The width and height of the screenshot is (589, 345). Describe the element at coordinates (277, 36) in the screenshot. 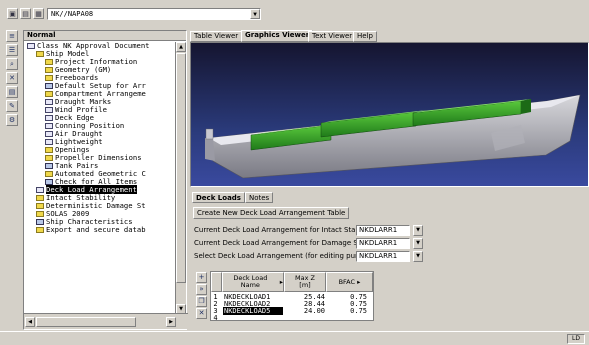

I see `tab-1: Graphics Viewer` at that location.